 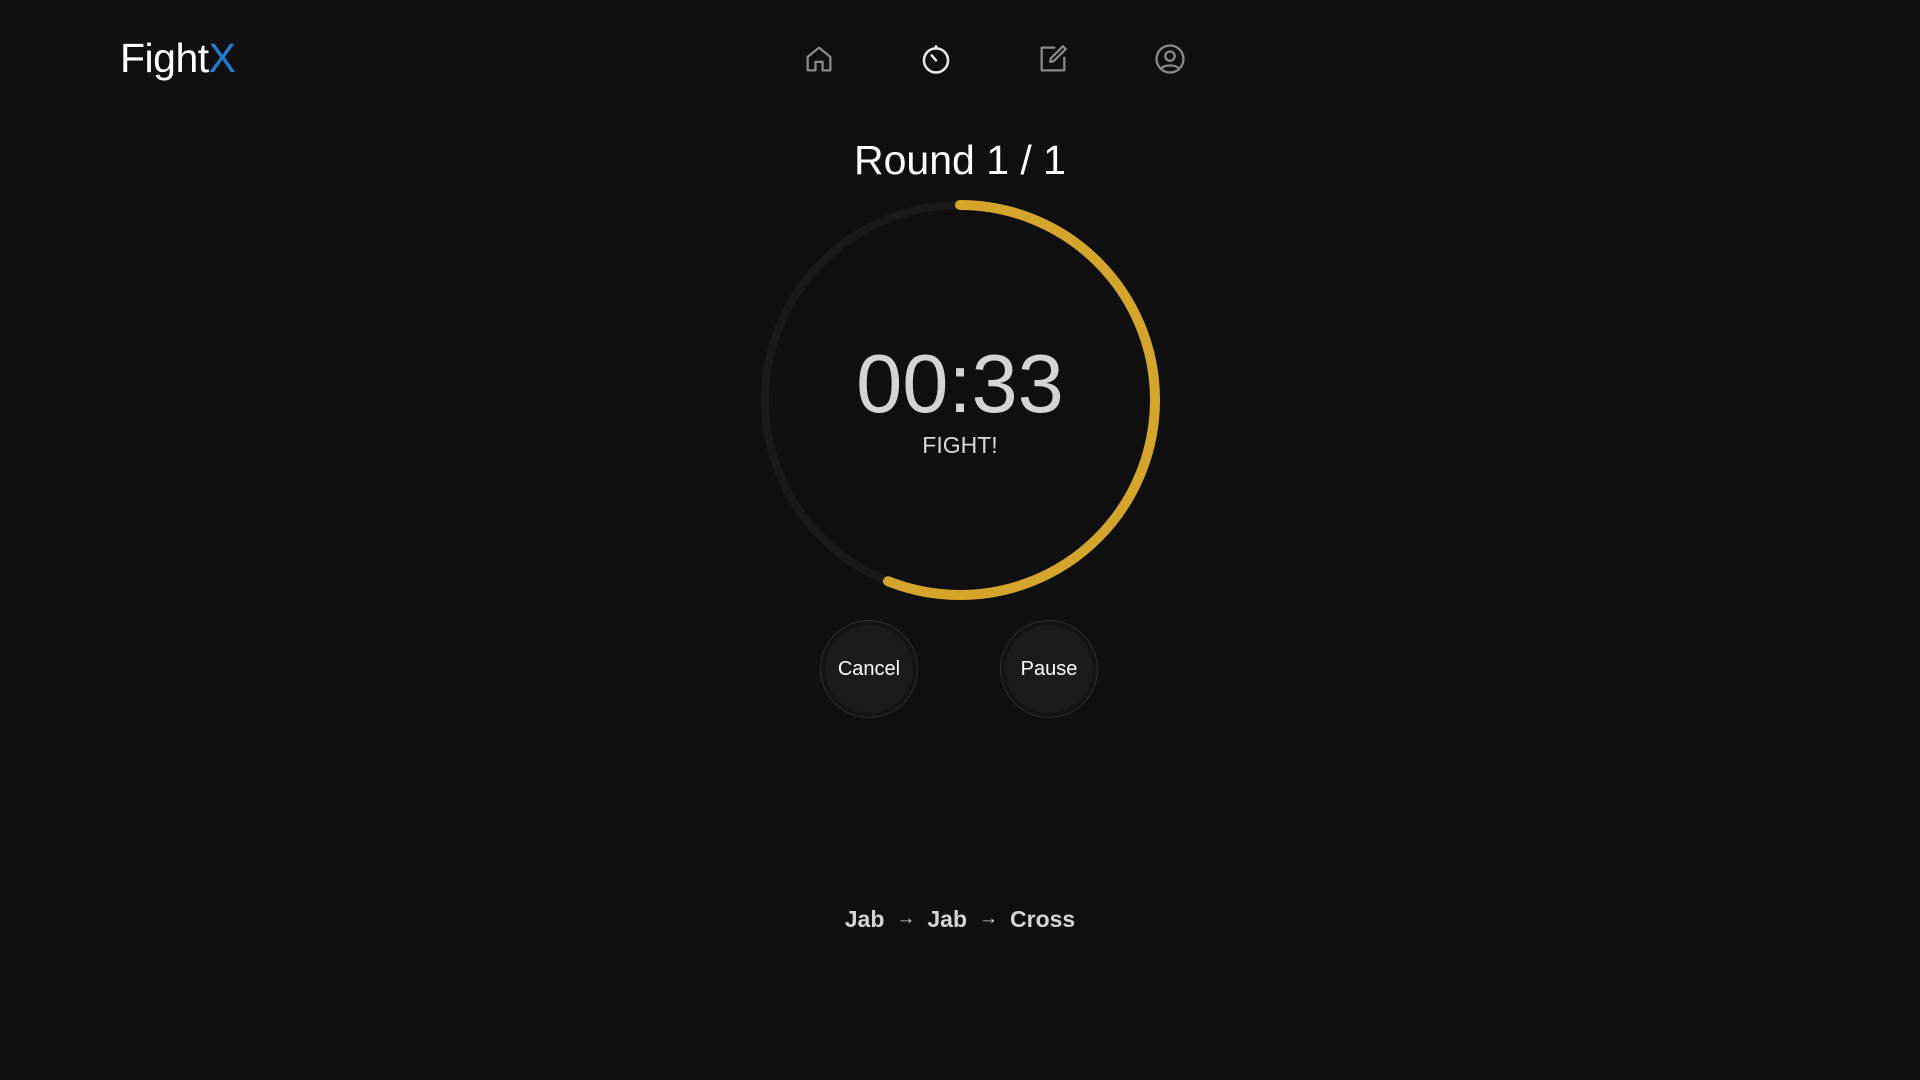 I want to click on home-icon, so click(x=818, y=59).